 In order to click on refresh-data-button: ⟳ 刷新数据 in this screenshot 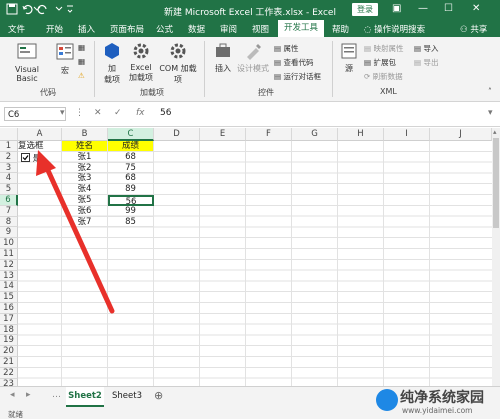, I will do `click(383, 76)`.